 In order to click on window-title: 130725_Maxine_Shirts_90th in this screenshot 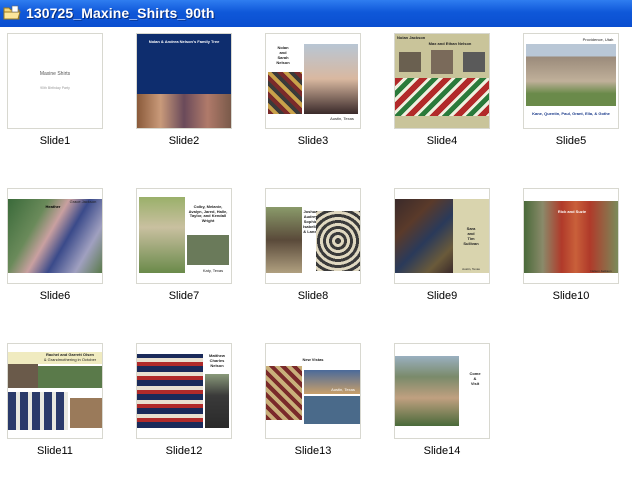, I will do `click(120, 13)`.